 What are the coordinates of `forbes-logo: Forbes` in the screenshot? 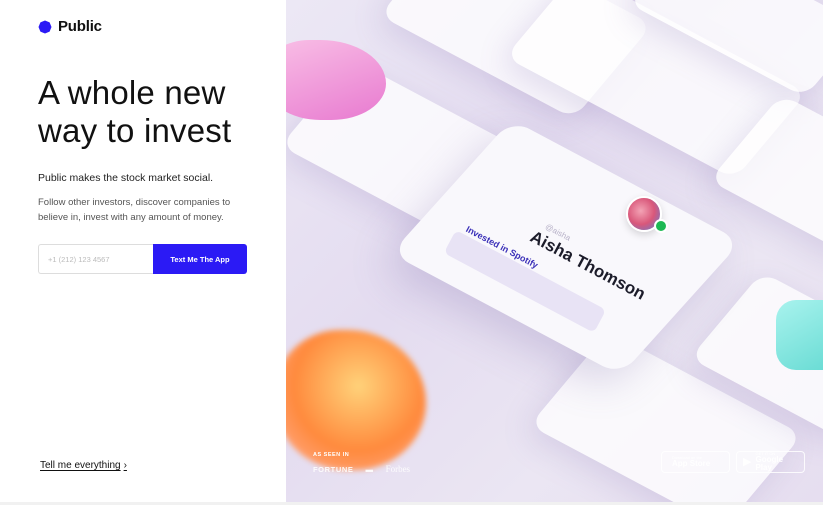 It's located at (398, 469).